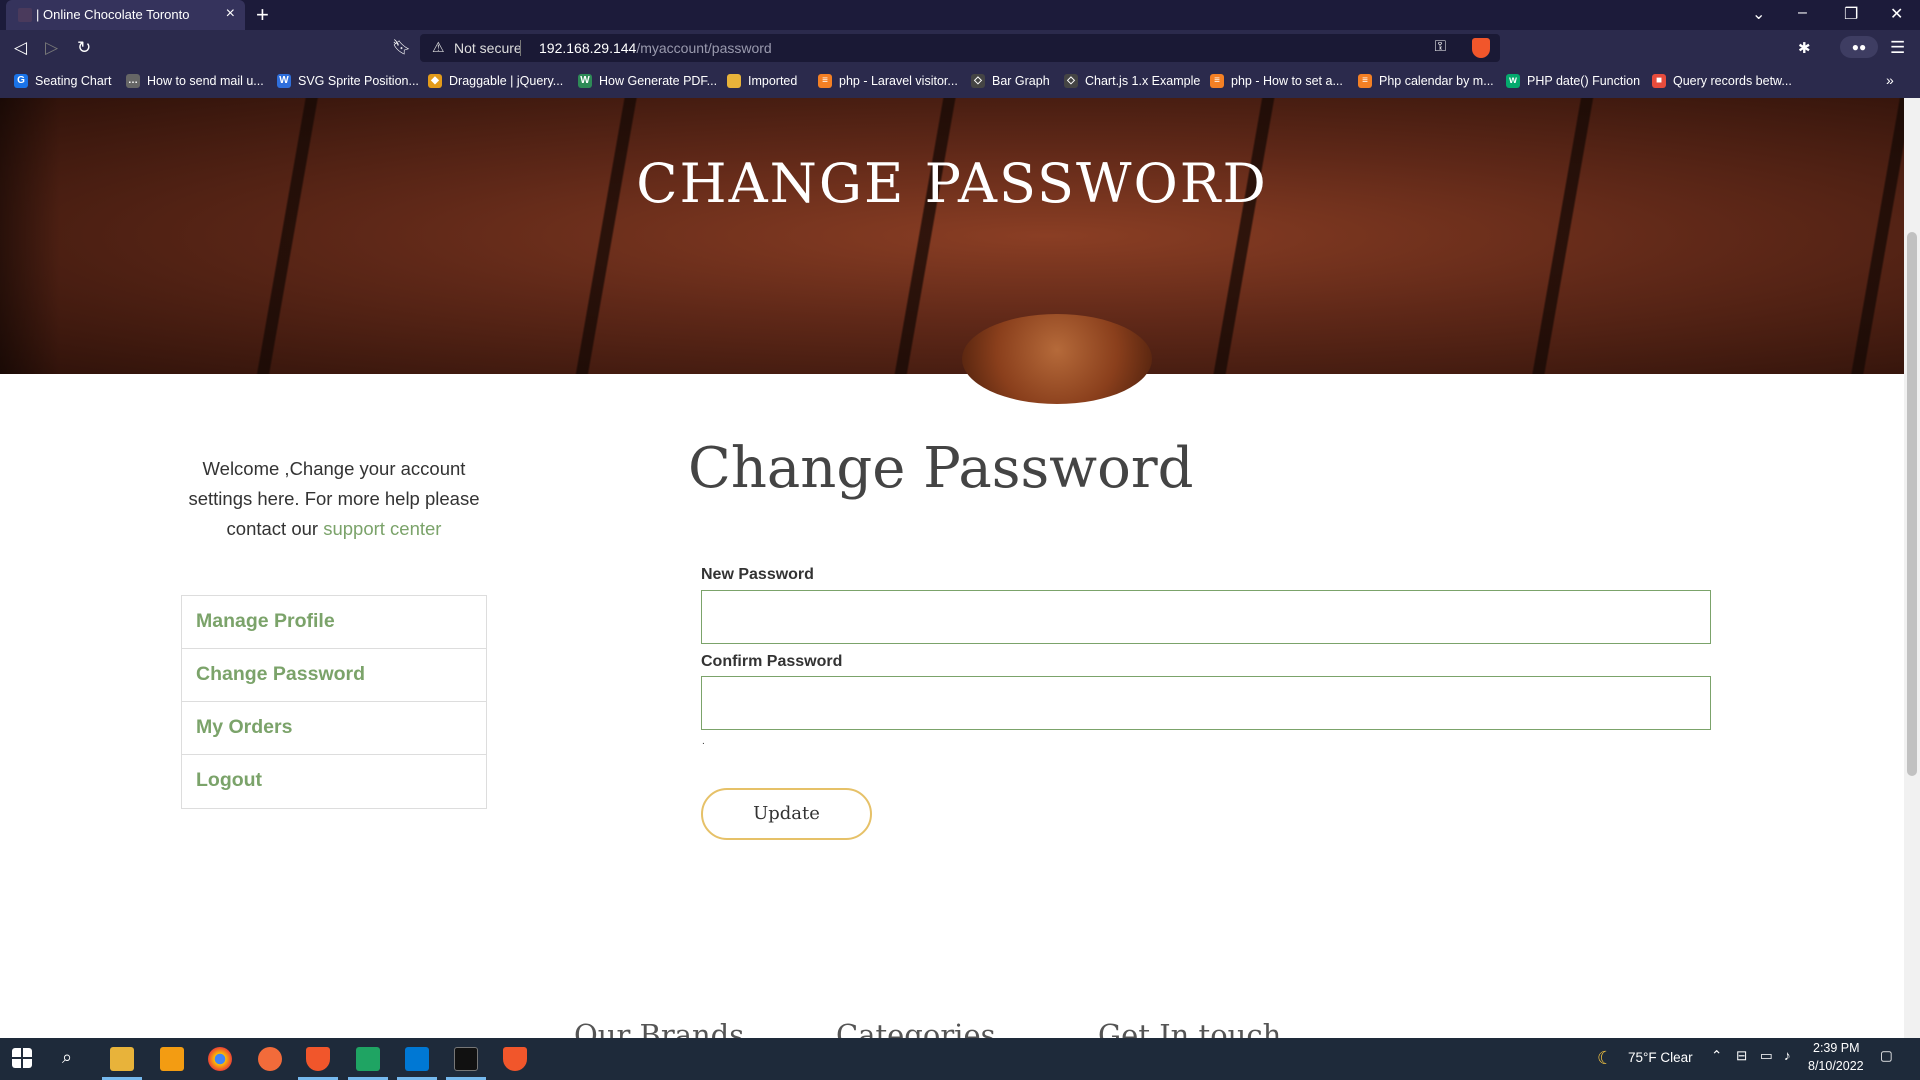  I want to click on back-icon: ◁, so click(20, 48).